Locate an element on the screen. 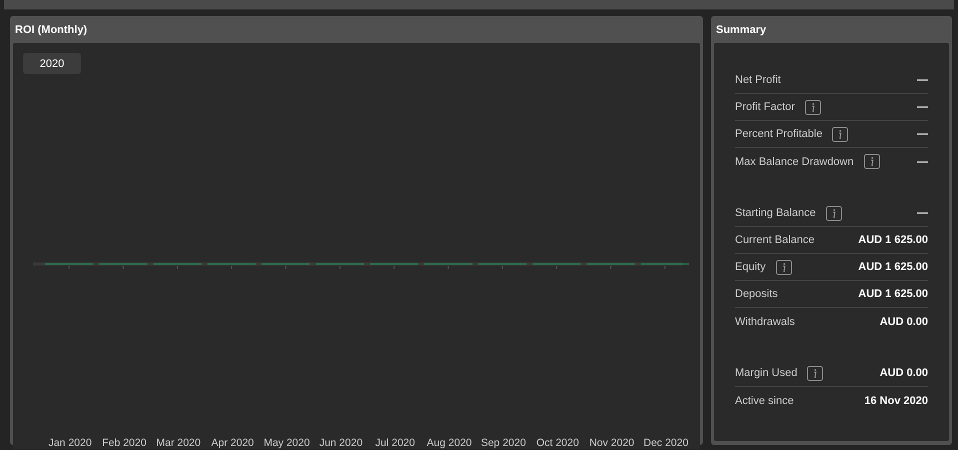 This screenshot has height=450, width=958. year-tab: 2020 is located at coordinates (52, 63).